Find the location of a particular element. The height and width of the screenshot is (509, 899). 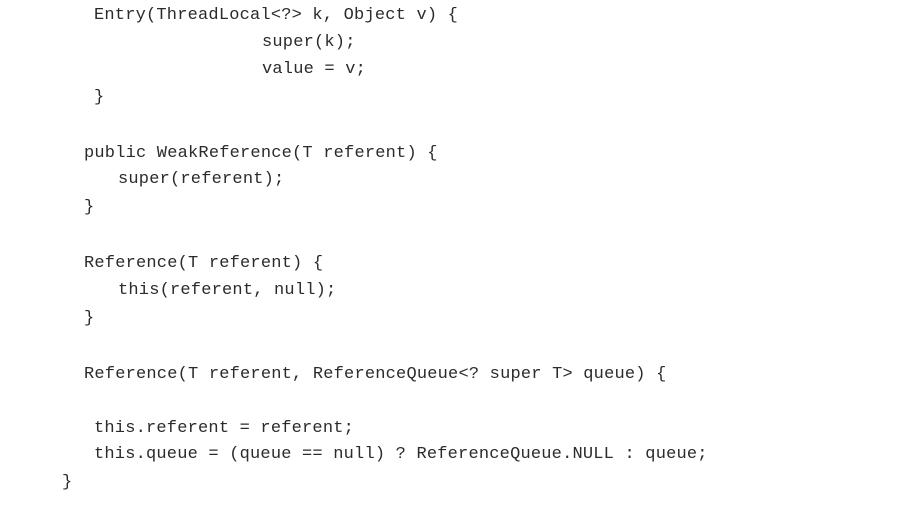

code-line: value = v; is located at coordinates (314, 69).